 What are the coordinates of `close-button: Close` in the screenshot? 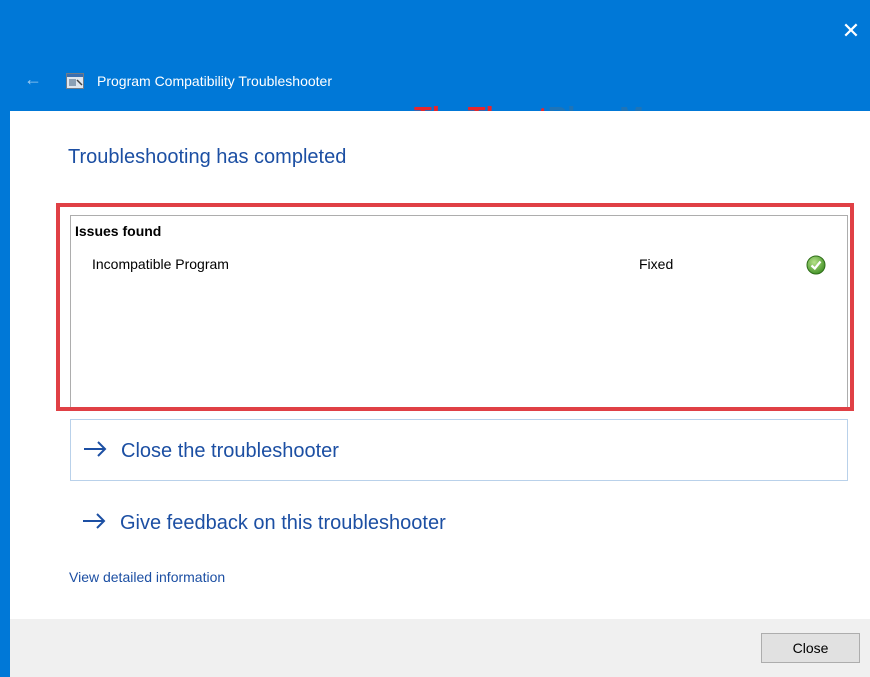 It's located at (810, 648).